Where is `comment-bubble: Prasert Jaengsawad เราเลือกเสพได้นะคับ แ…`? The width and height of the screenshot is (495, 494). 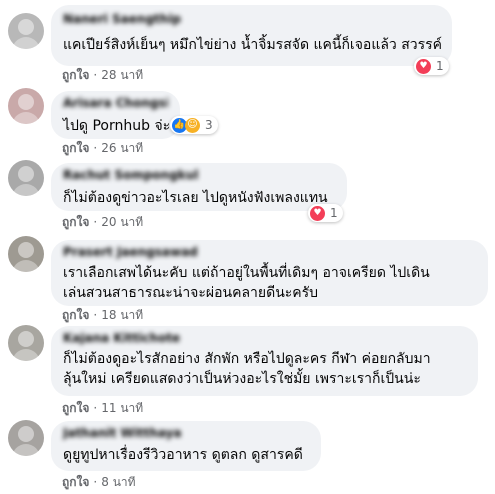
comment-bubble: Prasert Jaengsawad เราเลือกเสพได้นะคับ แ… is located at coordinates (269, 273).